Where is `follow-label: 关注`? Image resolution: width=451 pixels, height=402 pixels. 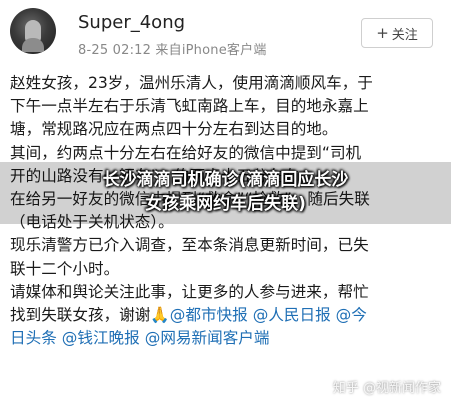 follow-label: 关注 is located at coordinates (404, 35).